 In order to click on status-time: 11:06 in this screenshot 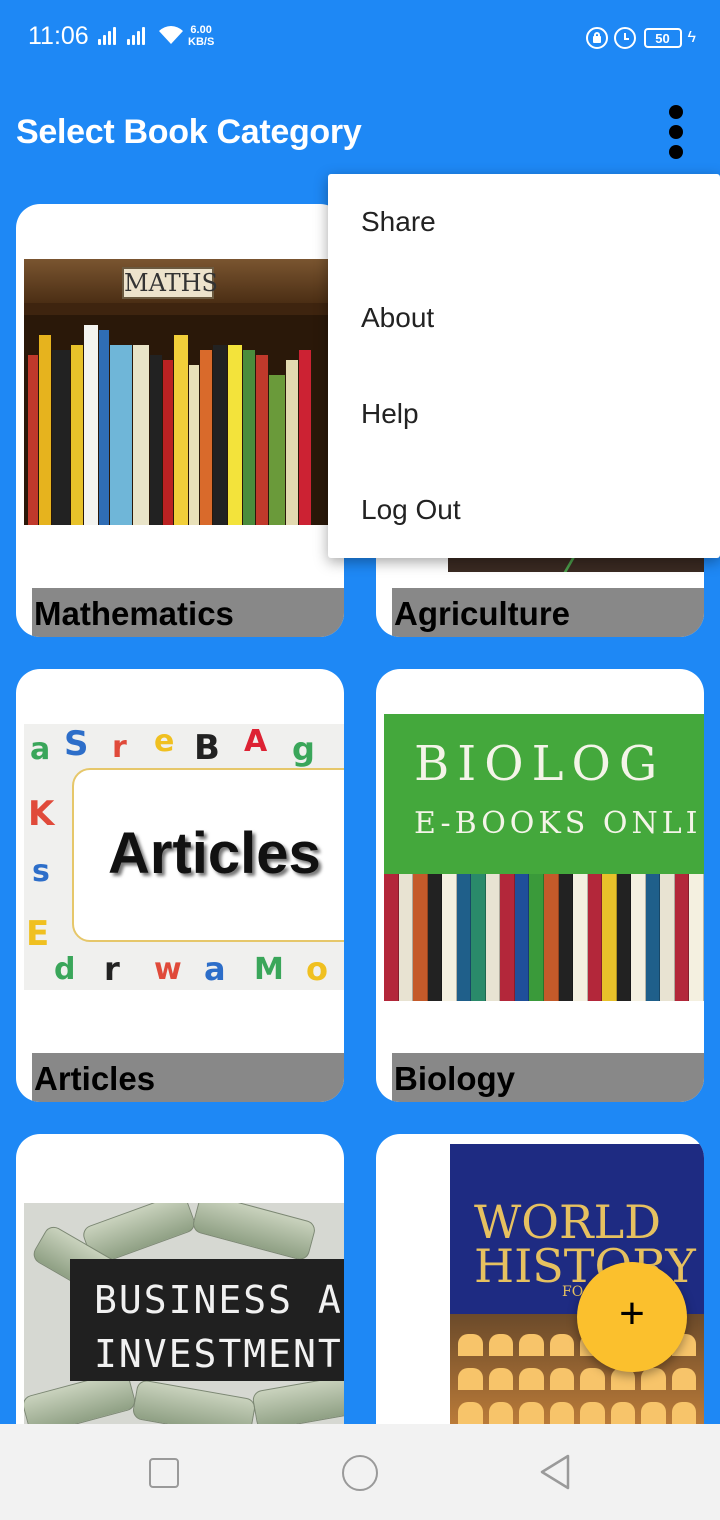, I will do `click(58, 36)`.